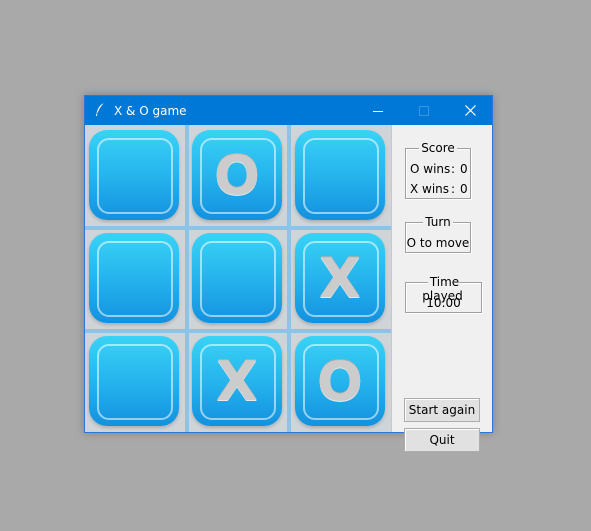 The height and width of the screenshot is (531, 591). I want to click on score-title: Score, so click(438, 148).